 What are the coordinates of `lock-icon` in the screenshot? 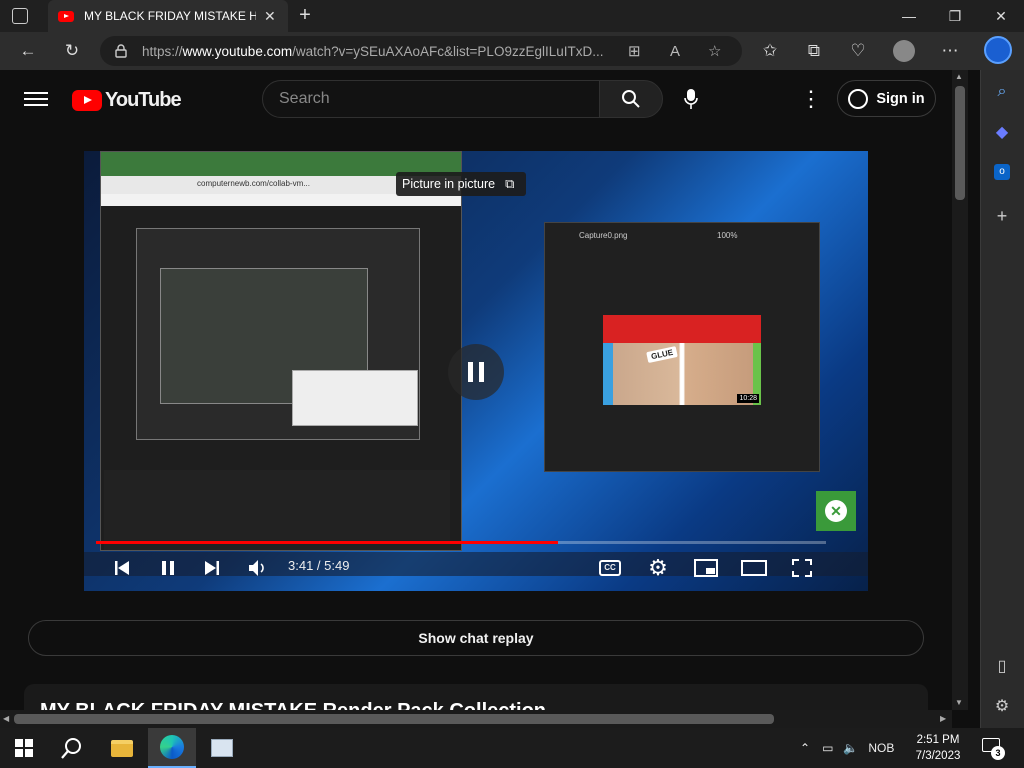 It's located at (121, 51).